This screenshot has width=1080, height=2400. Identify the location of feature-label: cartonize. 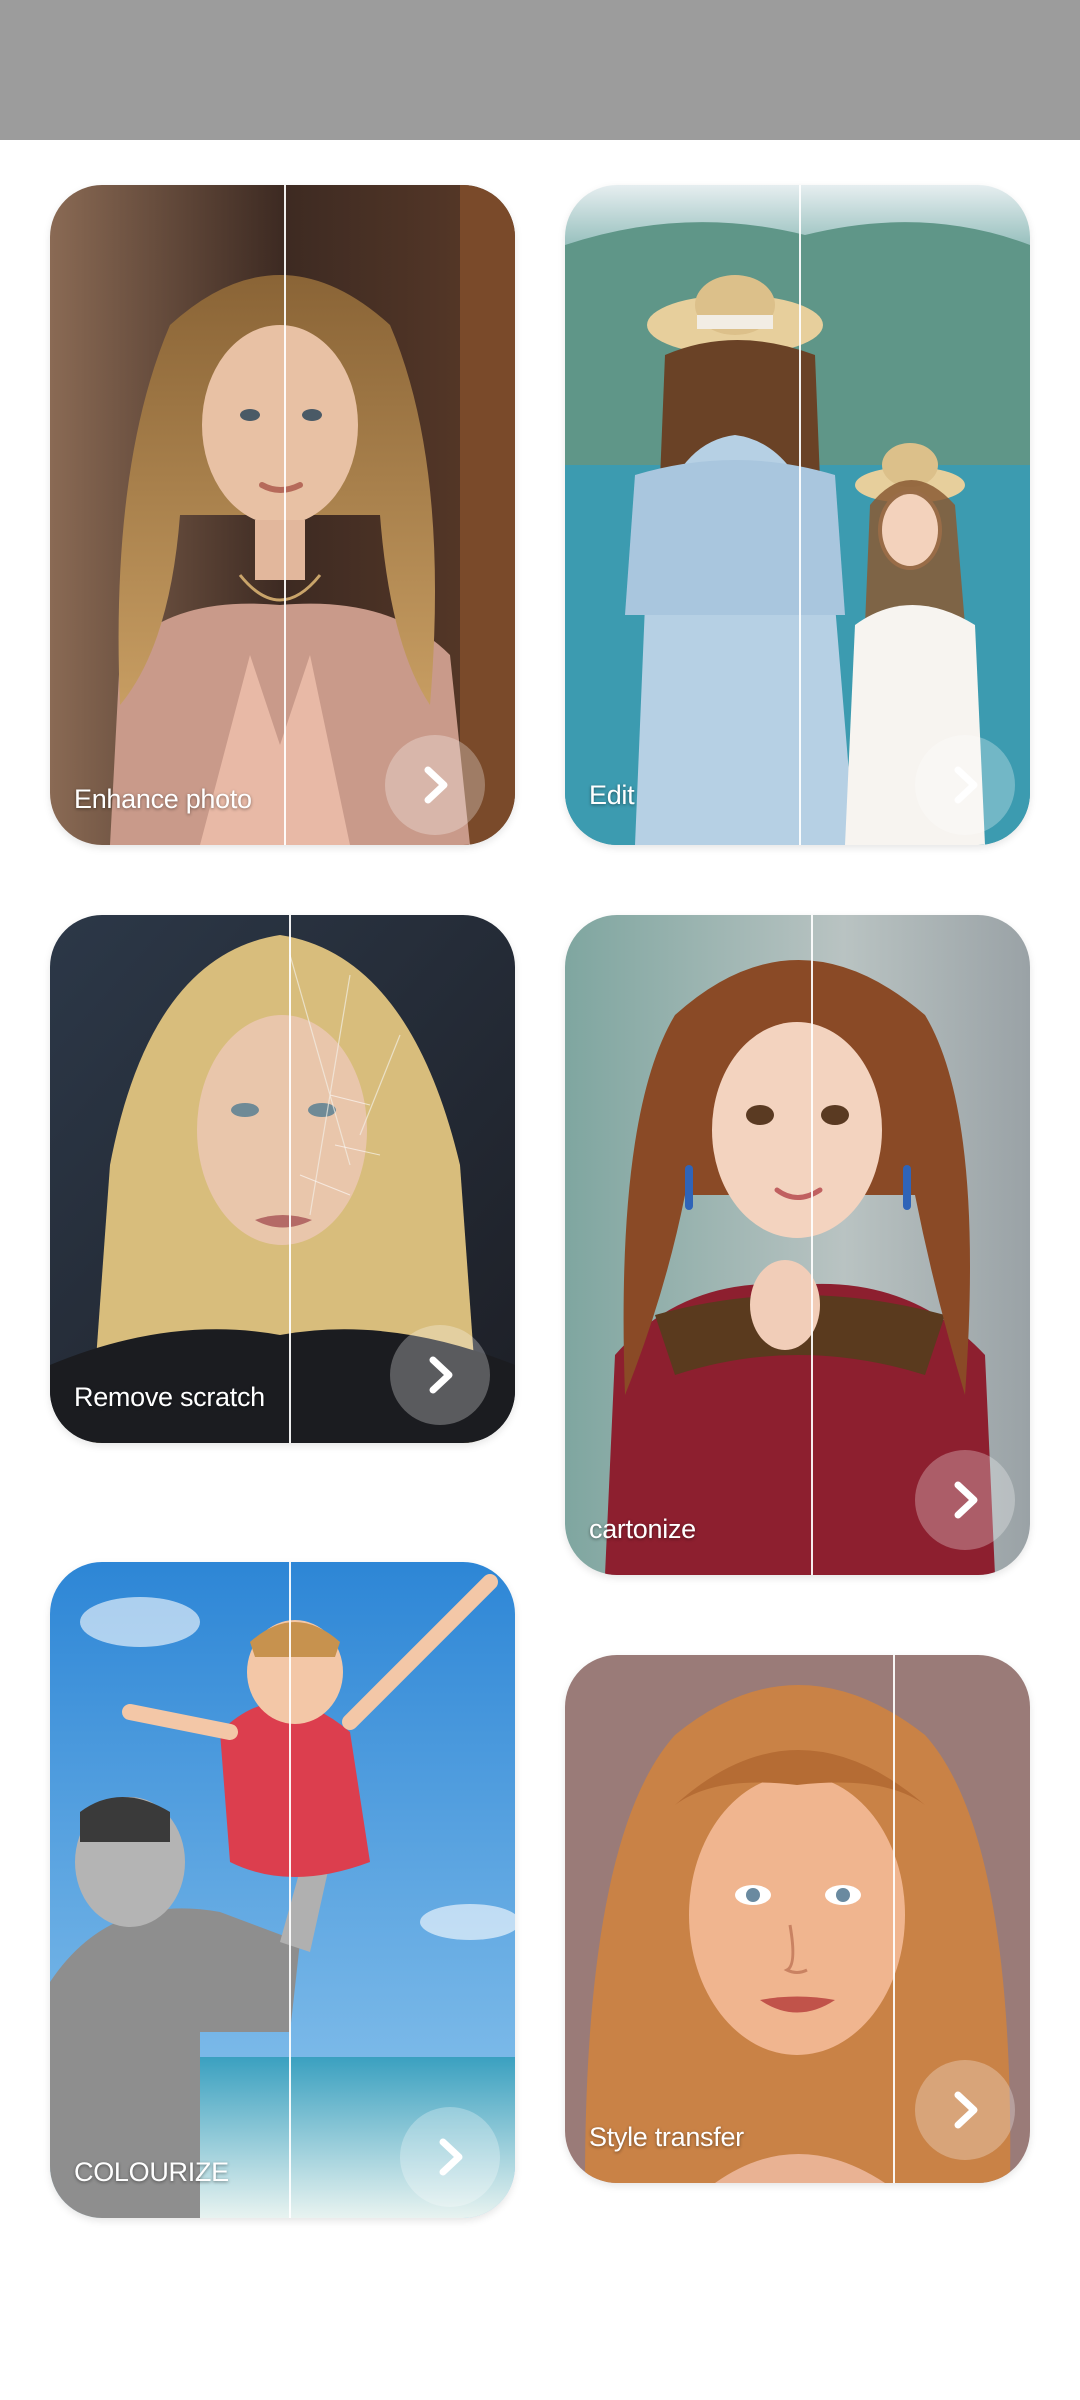
(642, 1529).